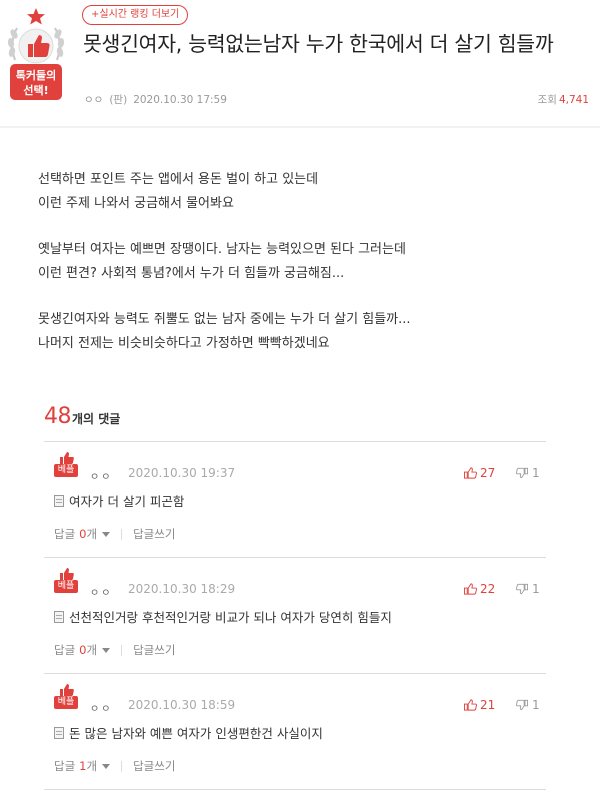  Describe the element at coordinates (180, 100) in the screenshot. I see `post-date: 2020.10.30 17:59` at that location.